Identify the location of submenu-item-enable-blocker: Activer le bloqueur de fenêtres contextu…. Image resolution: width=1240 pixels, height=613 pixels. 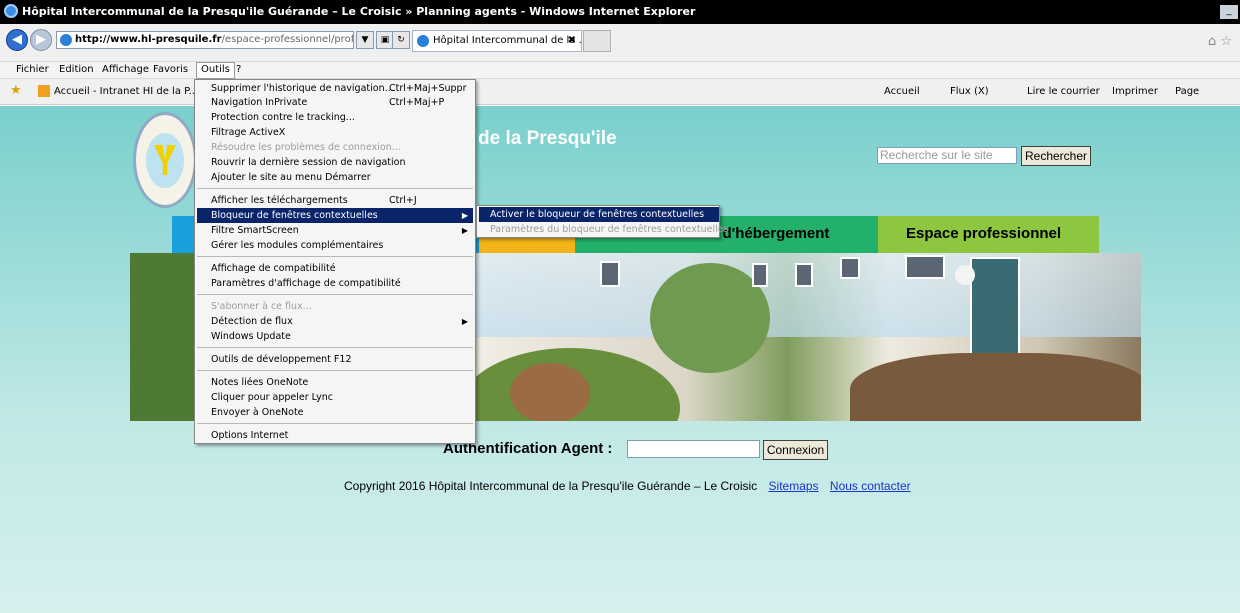
(599, 214).